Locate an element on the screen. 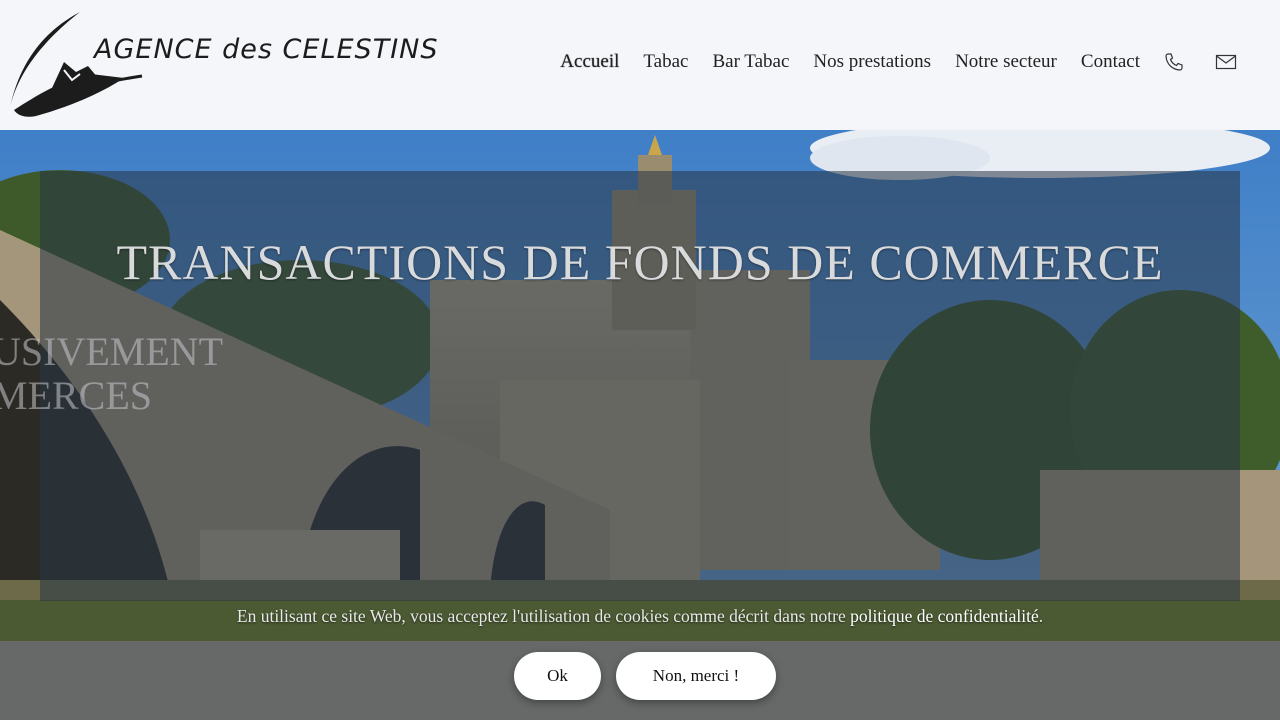 The height and width of the screenshot is (720, 1280). cookie-decline-button: Non, merci ! is located at coordinates (696, 676).